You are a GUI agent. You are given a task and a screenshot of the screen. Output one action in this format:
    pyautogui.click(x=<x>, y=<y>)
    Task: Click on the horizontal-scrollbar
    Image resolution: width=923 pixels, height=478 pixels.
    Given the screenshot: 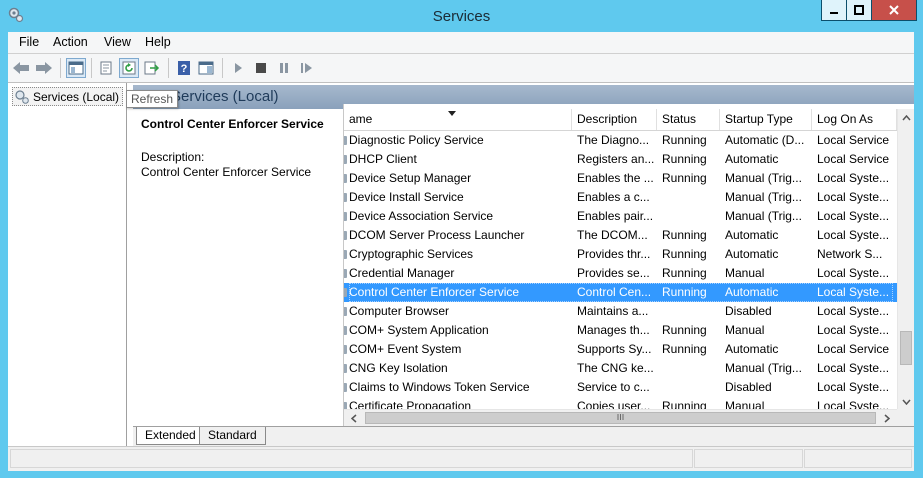 What is the action you would take?
    pyautogui.click(x=620, y=417)
    